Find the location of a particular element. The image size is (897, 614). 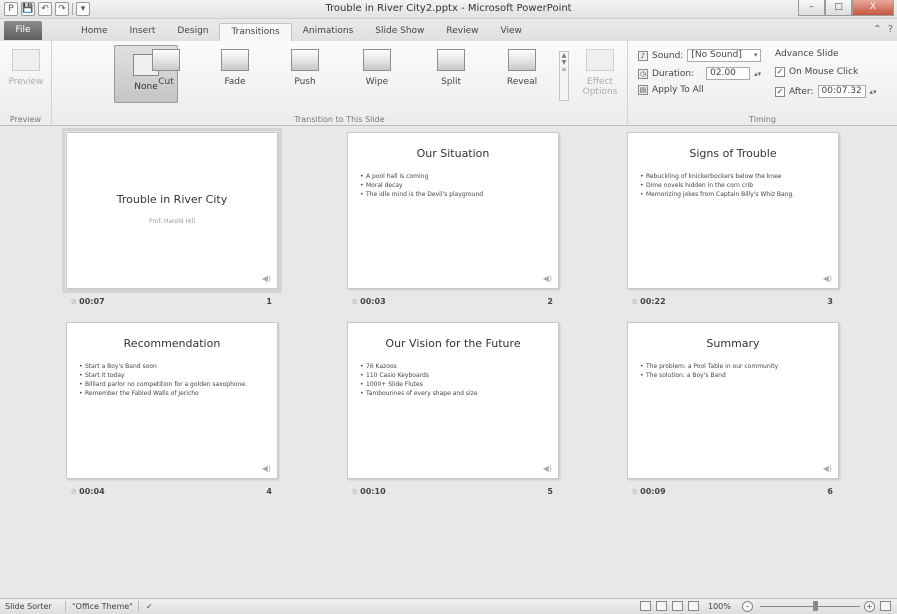

preview-group: Preview Preview is located at coordinates (26, 83).